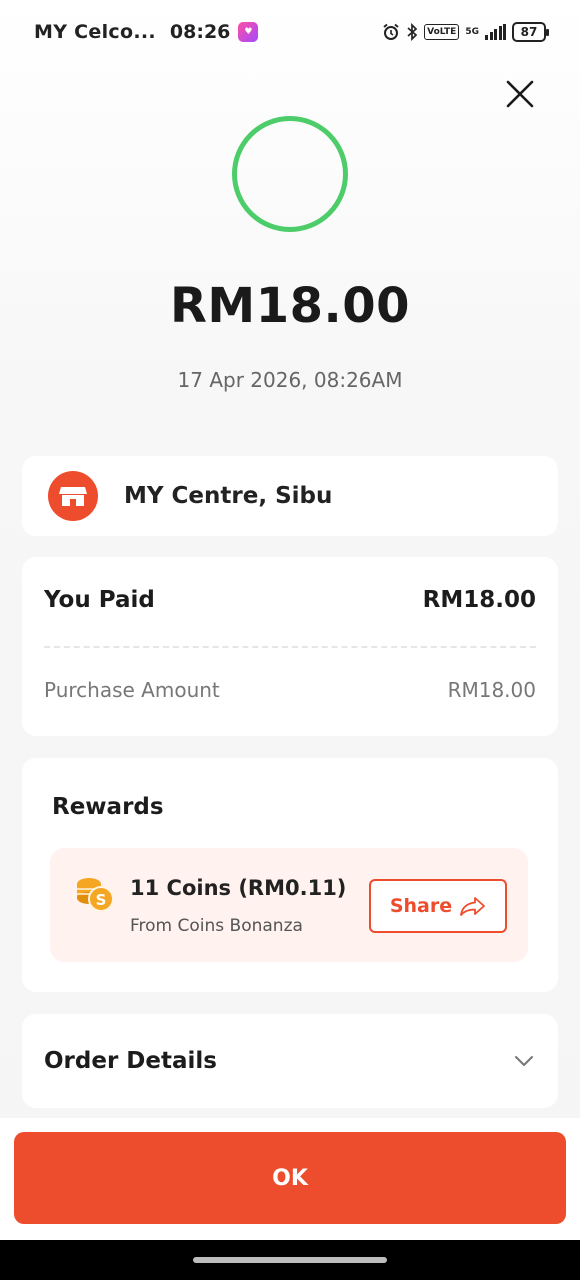  What do you see at coordinates (495, 32) in the screenshot?
I see `signal-strength-icon` at bounding box center [495, 32].